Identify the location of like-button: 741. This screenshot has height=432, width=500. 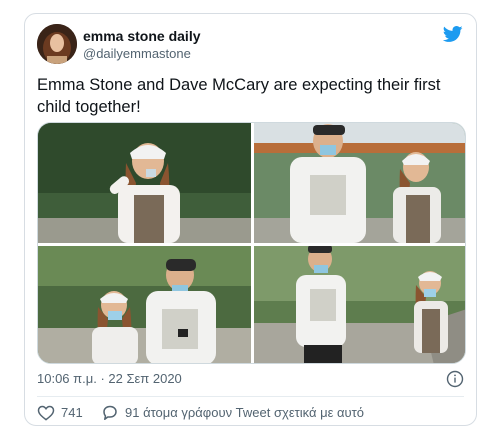
(60, 412).